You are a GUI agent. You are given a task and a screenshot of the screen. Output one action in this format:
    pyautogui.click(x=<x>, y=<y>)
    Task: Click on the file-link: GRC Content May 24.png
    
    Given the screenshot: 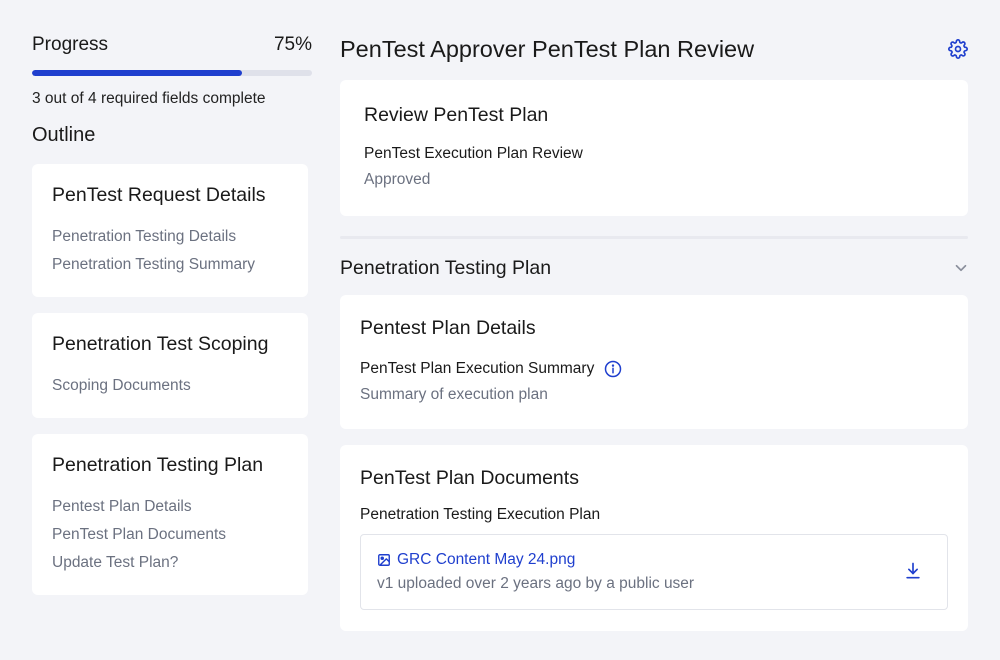 What is the action you would take?
    pyautogui.click(x=654, y=560)
    